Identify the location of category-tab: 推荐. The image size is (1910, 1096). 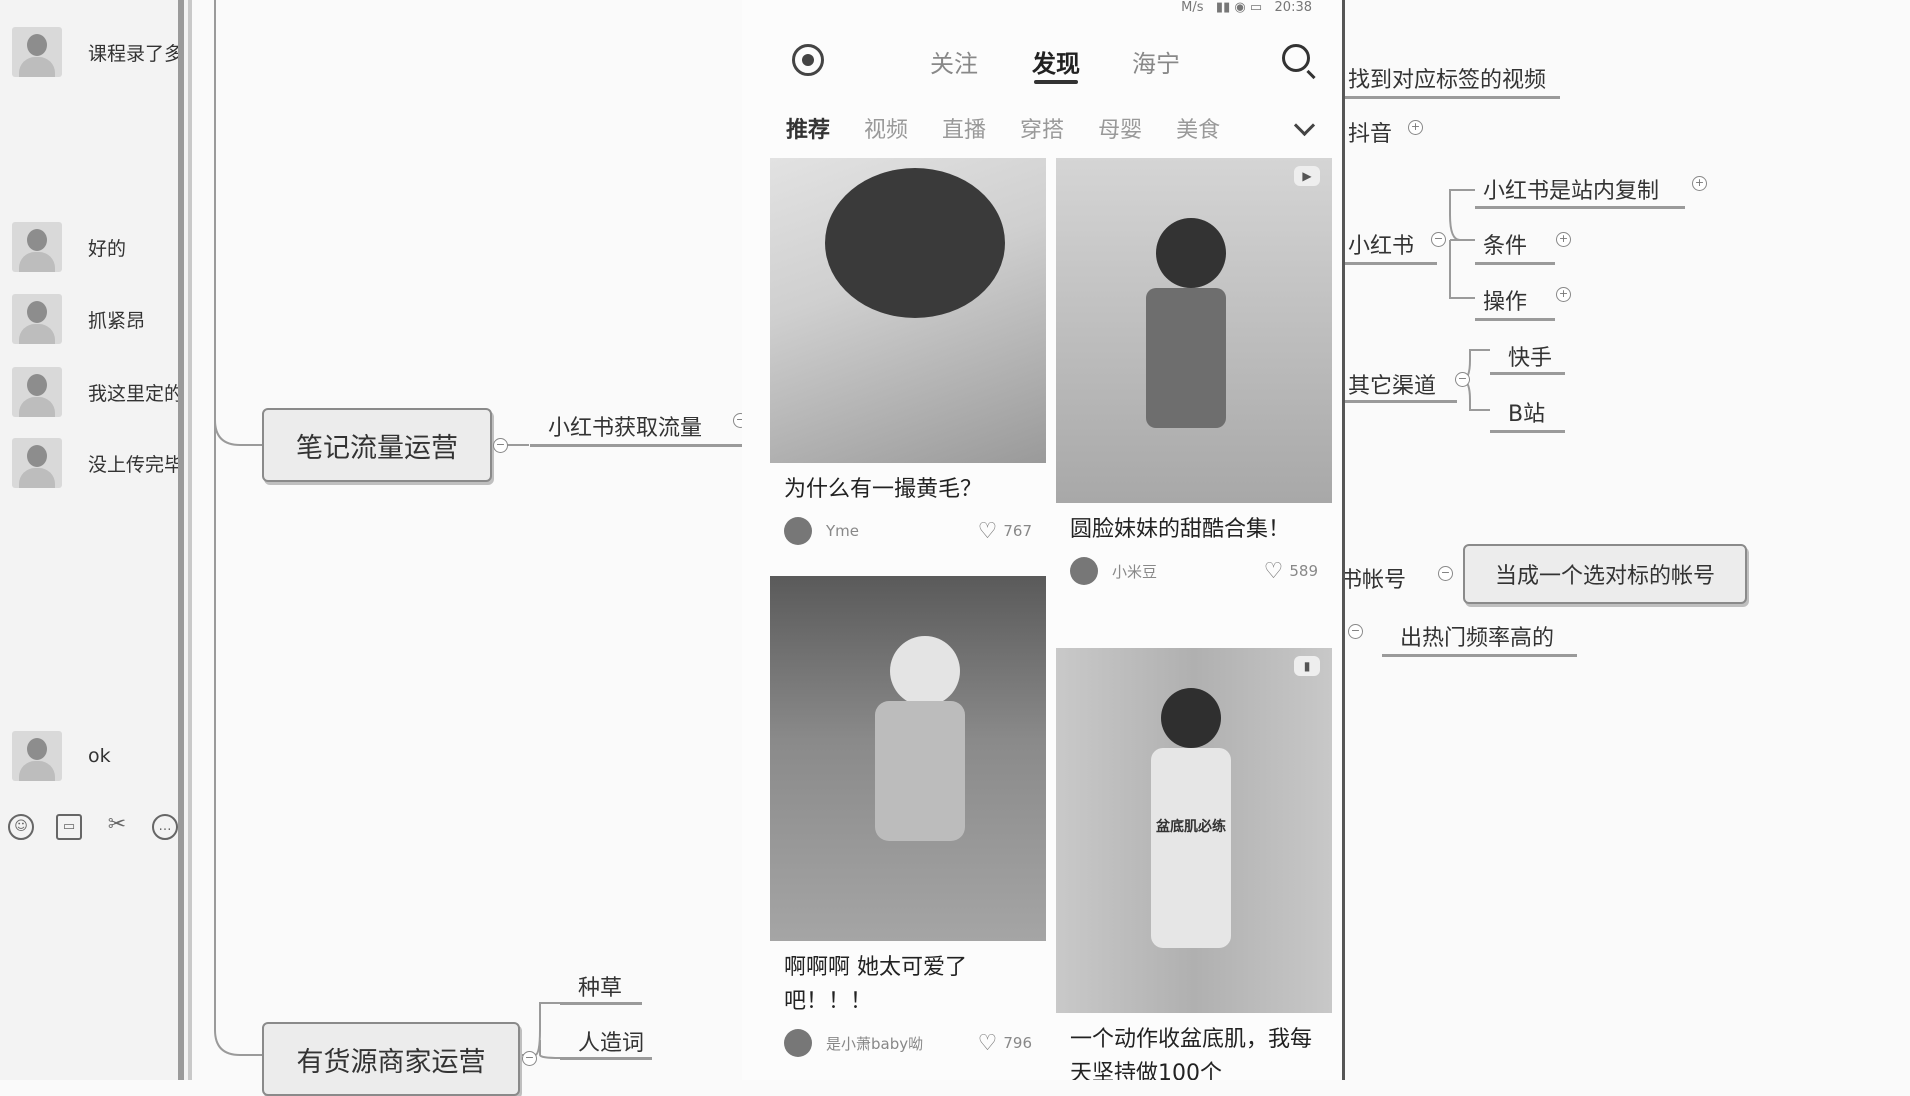
(808, 128).